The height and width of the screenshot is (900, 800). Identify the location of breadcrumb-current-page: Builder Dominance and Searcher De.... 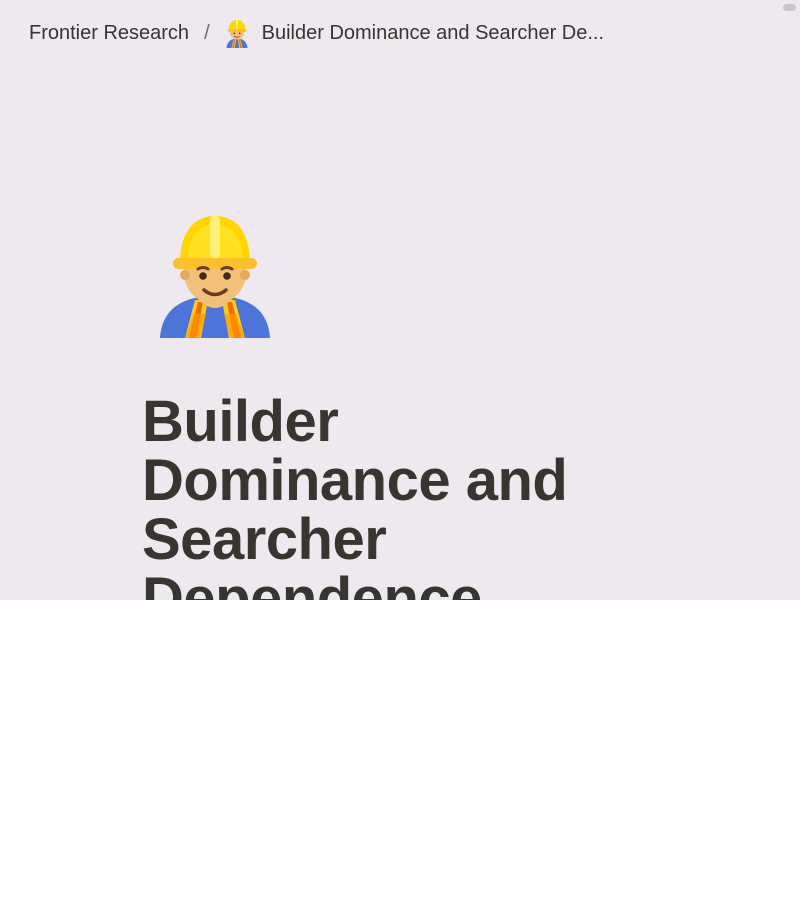
(433, 33).